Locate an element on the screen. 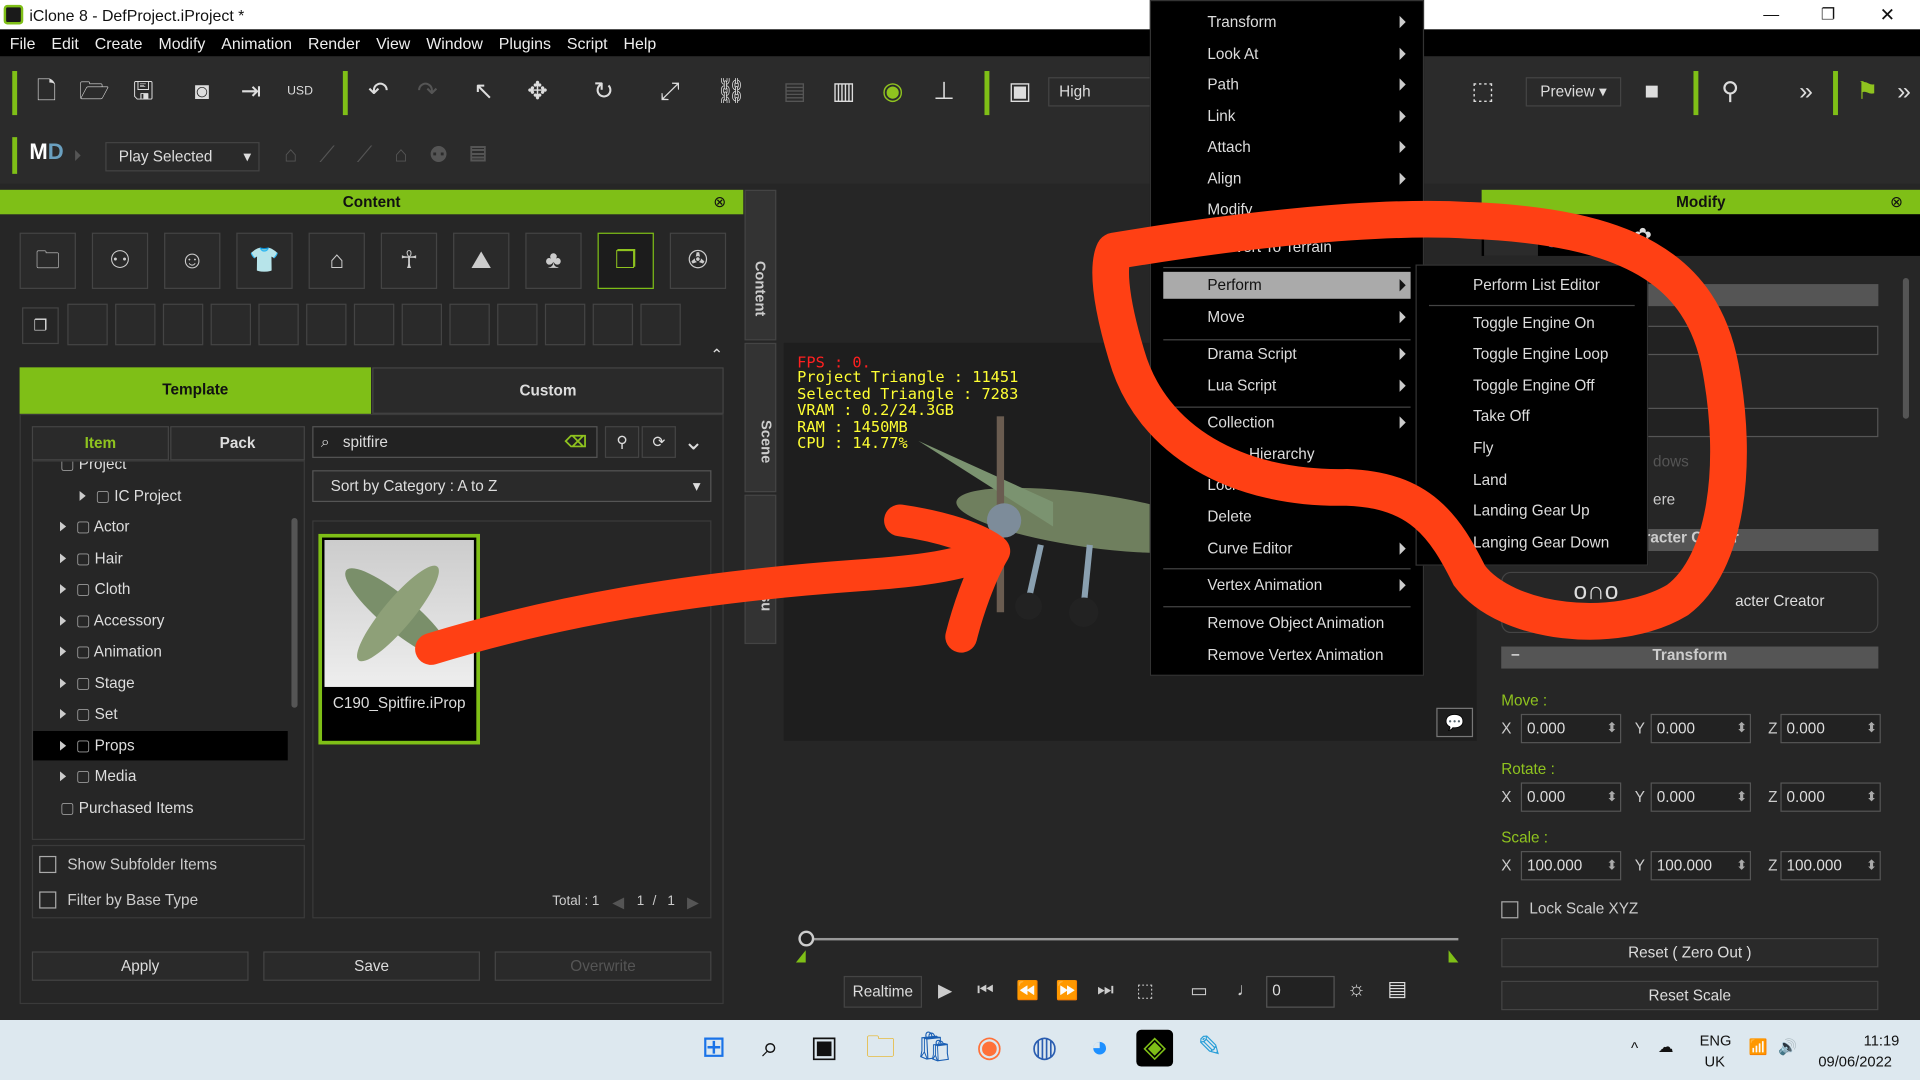  onedrive-icon: ☁ is located at coordinates (1665, 1046).